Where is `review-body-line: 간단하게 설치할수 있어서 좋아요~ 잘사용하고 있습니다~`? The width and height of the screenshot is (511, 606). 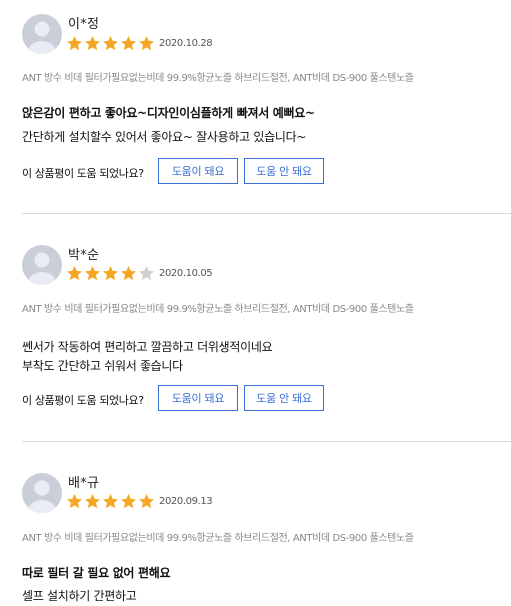 review-body-line: 간단하게 설치할수 있어서 좋아요~ 잘사용하고 있습니다~ is located at coordinates (164, 137).